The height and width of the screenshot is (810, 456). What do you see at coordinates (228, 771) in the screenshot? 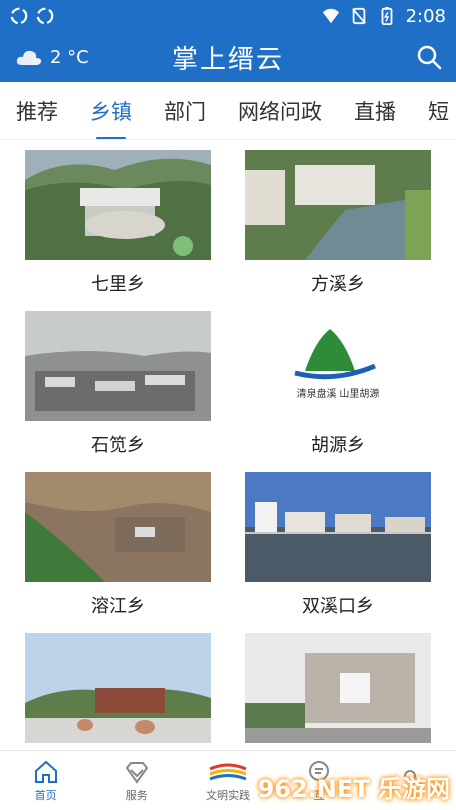
I see `civilization-logo` at bounding box center [228, 771].